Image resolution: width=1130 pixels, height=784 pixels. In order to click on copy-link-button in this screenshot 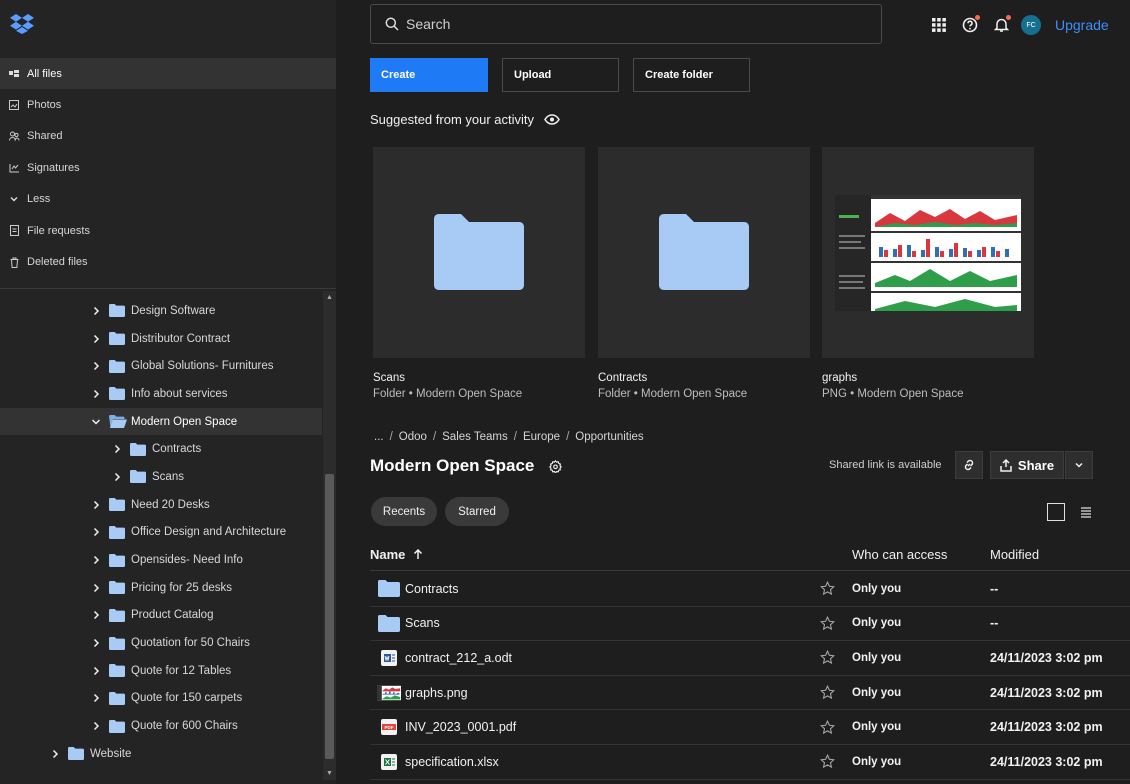, I will do `click(969, 465)`.